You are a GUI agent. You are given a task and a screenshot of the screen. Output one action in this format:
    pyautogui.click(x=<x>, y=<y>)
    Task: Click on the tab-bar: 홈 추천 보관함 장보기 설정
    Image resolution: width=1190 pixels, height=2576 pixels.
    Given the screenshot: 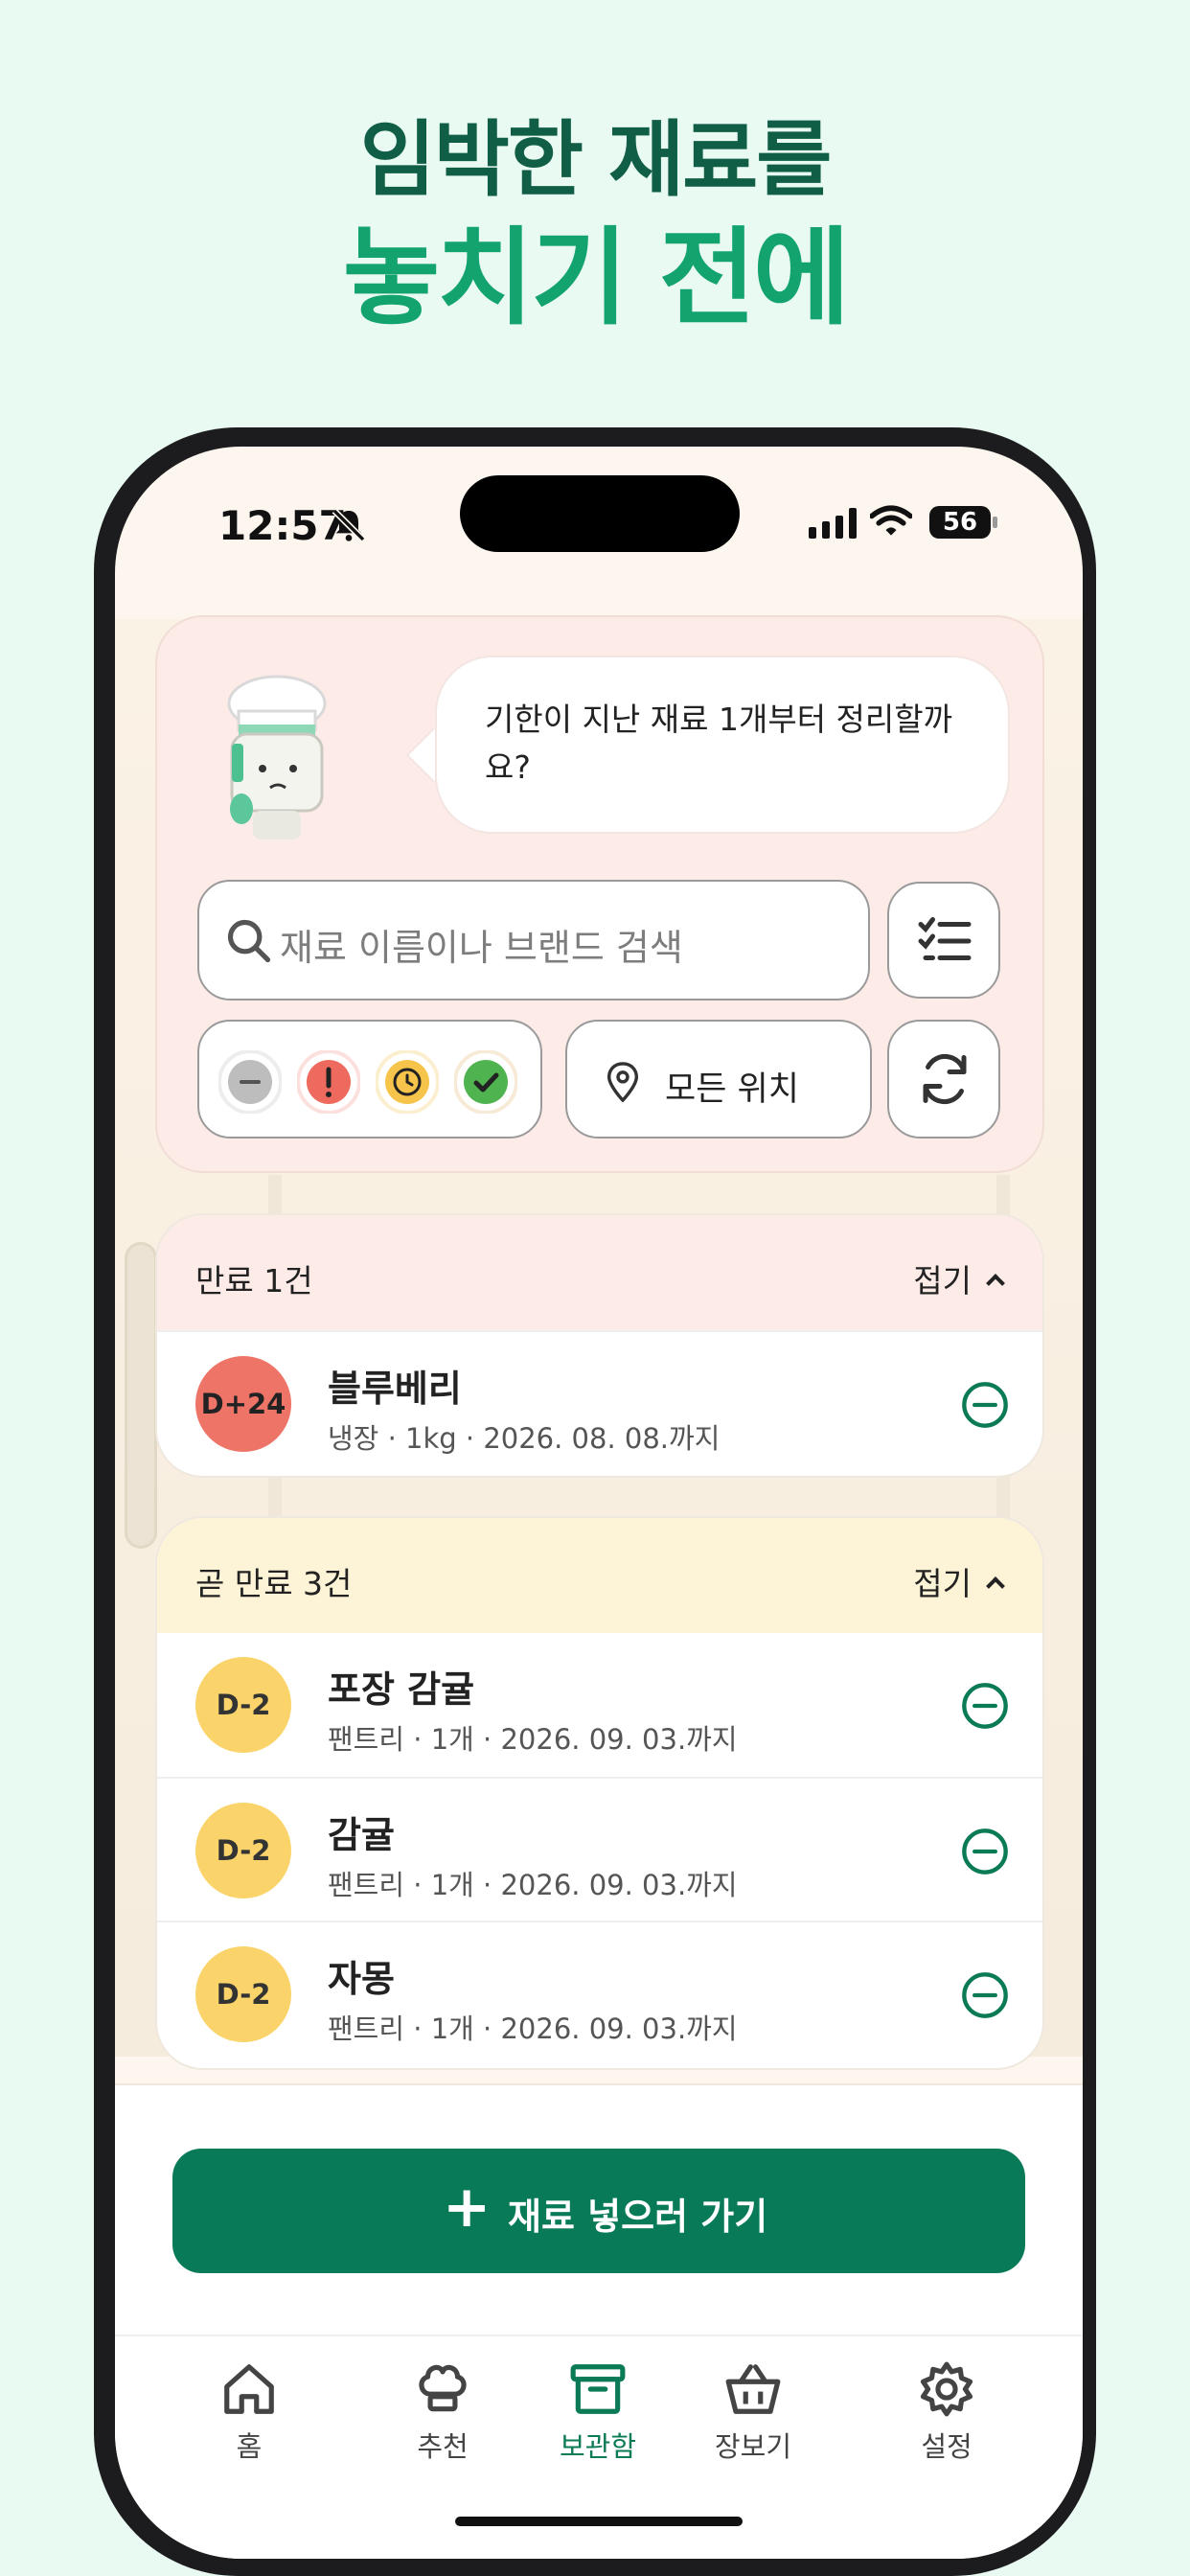 What is the action you would take?
    pyautogui.click(x=599, y=2406)
    